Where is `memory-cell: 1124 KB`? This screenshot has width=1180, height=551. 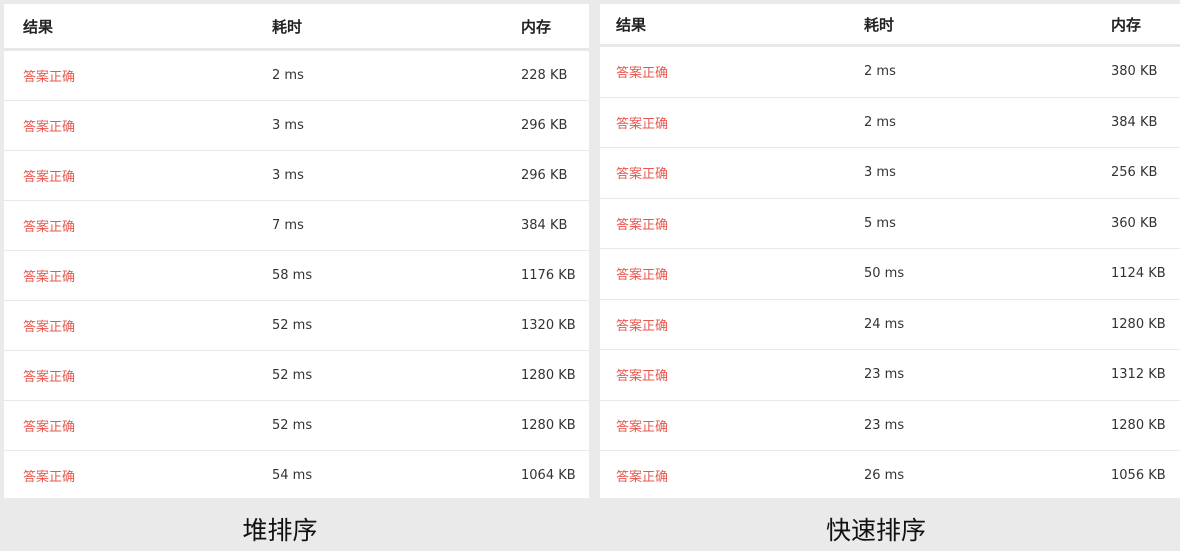 memory-cell: 1124 KB is located at coordinates (1138, 274).